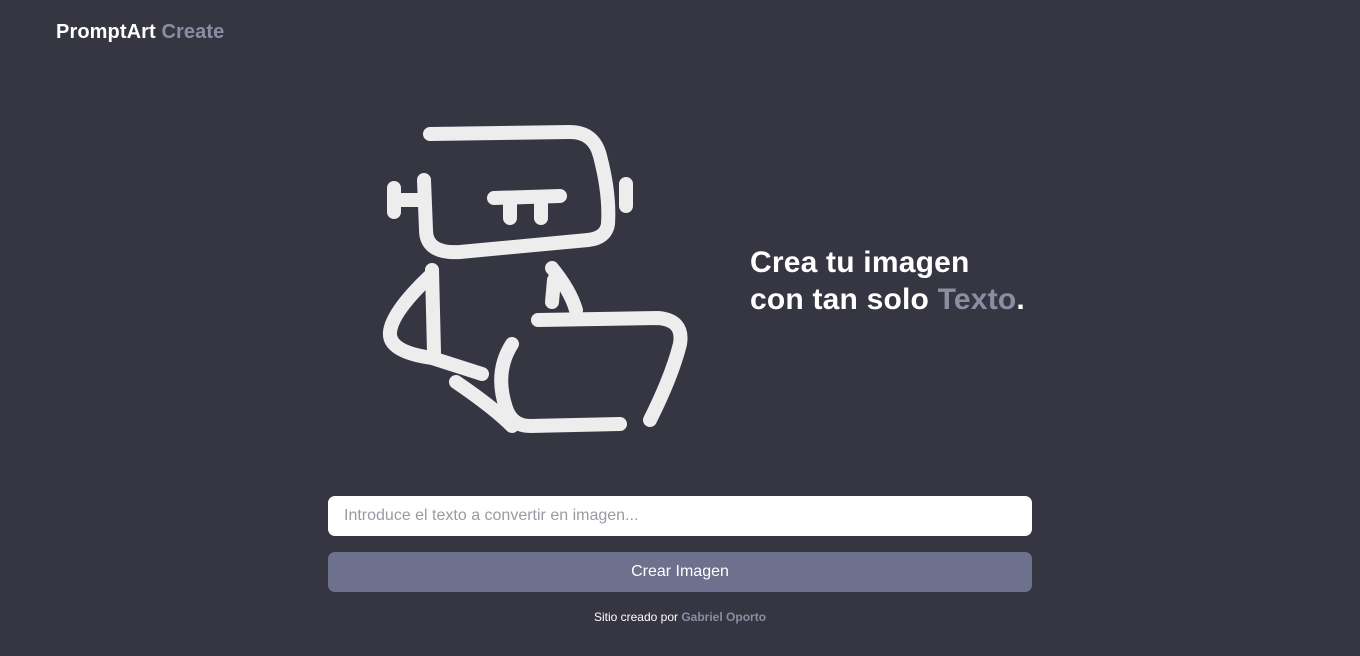  I want to click on hero-accent-word: Texto, so click(977, 299).